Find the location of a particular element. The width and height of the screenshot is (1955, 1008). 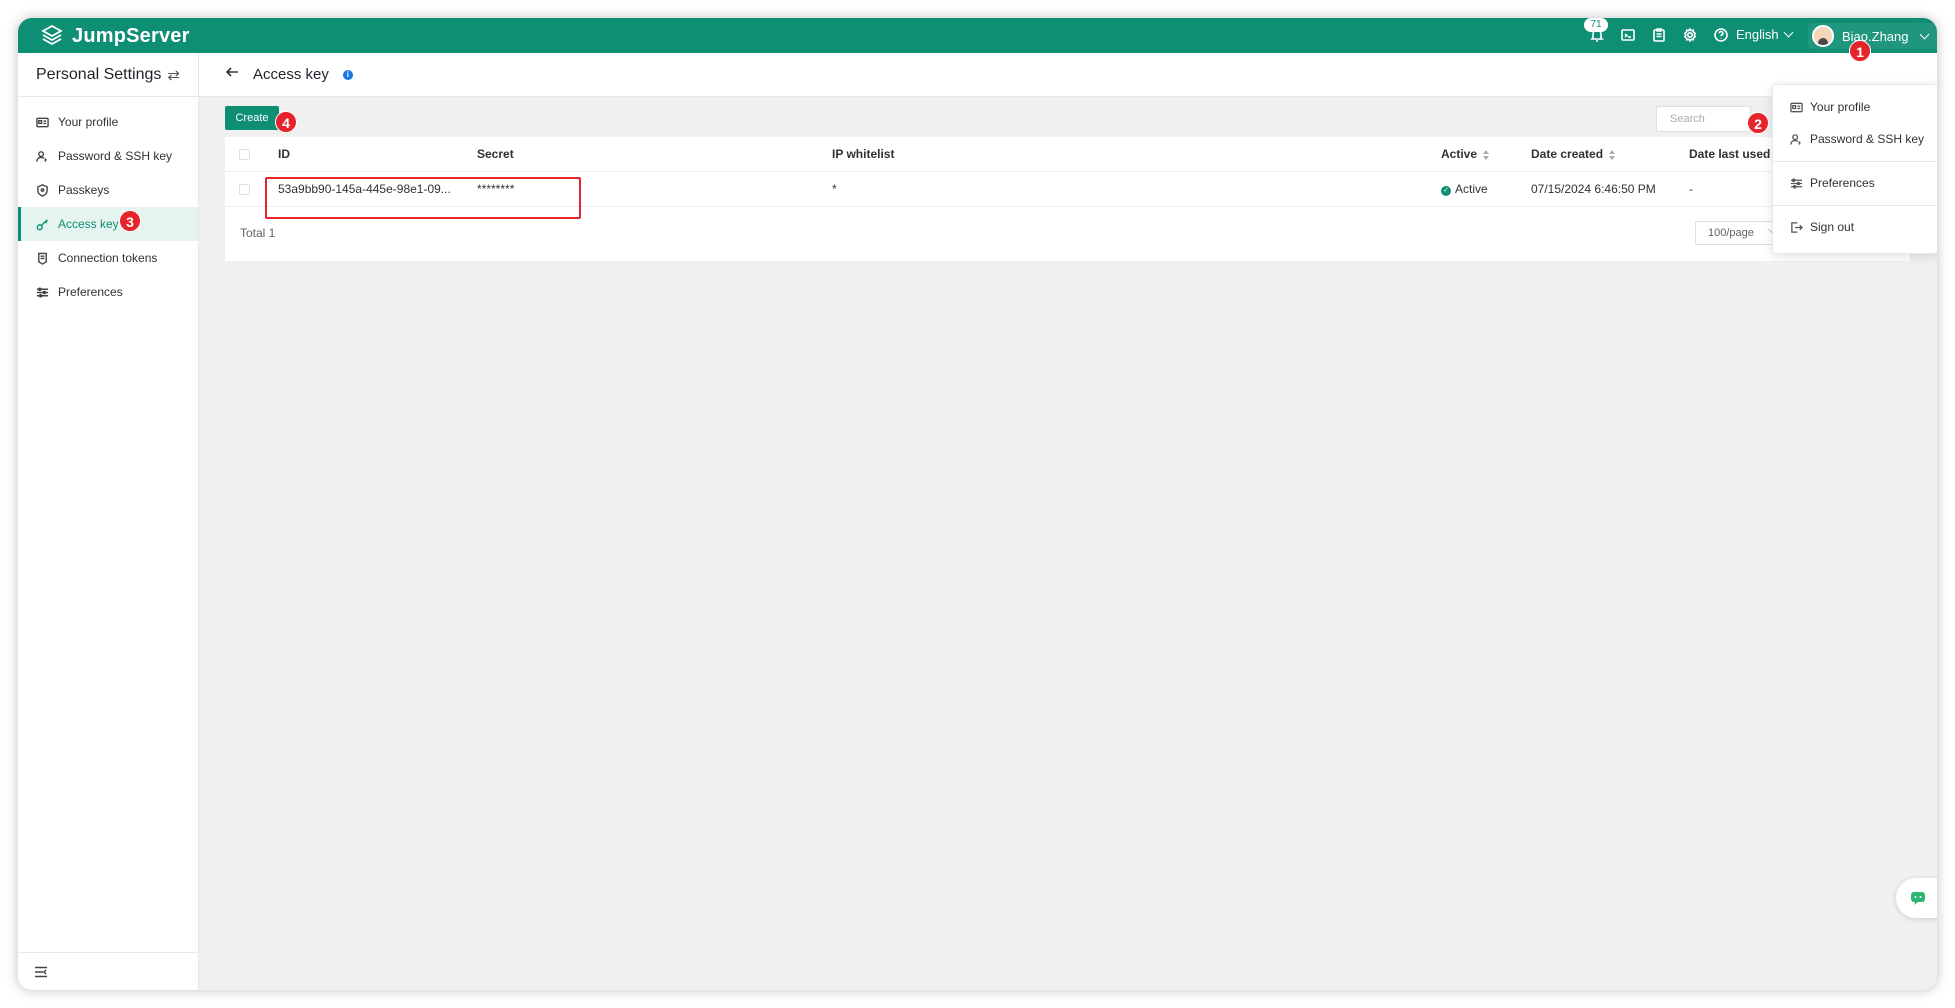

sidebar-item-access-key: Access key is located at coordinates (108, 224).